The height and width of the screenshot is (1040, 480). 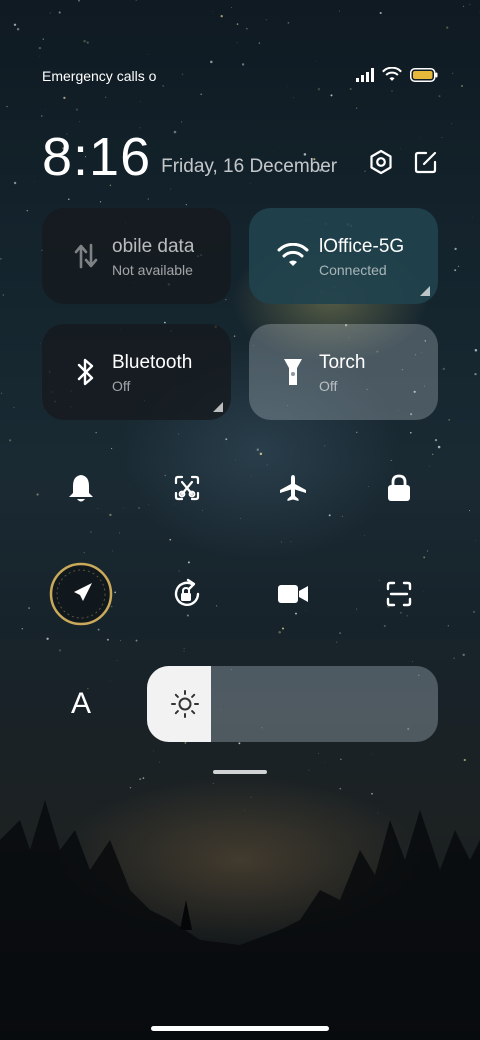 I want to click on wifi-tile: lOffice-5G Connected, so click(x=343, y=256).